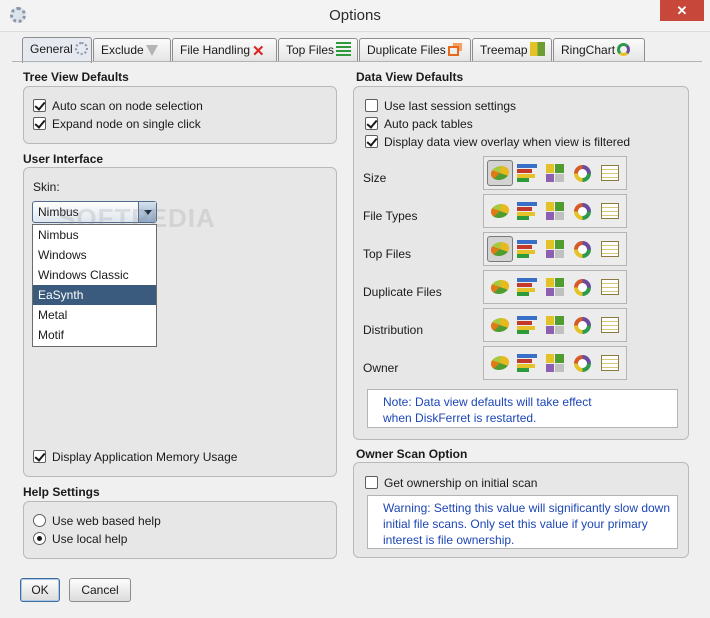  What do you see at coordinates (318, 50) in the screenshot?
I see `tab-top-files: Top Files` at bounding box center [318, 50].